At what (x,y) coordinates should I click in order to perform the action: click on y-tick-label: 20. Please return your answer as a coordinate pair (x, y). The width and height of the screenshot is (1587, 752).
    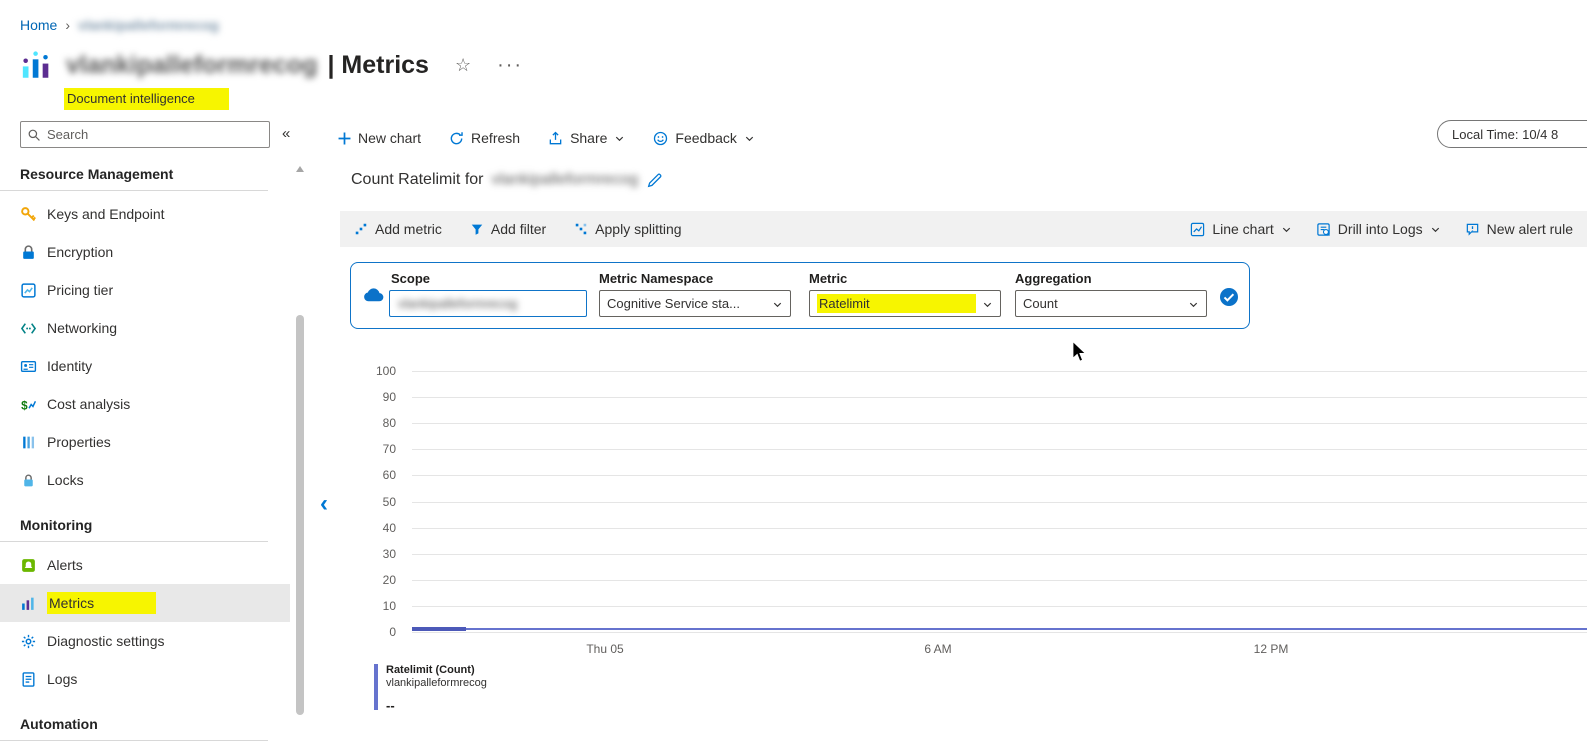
    Looking at the image, I should click on (389, 580).